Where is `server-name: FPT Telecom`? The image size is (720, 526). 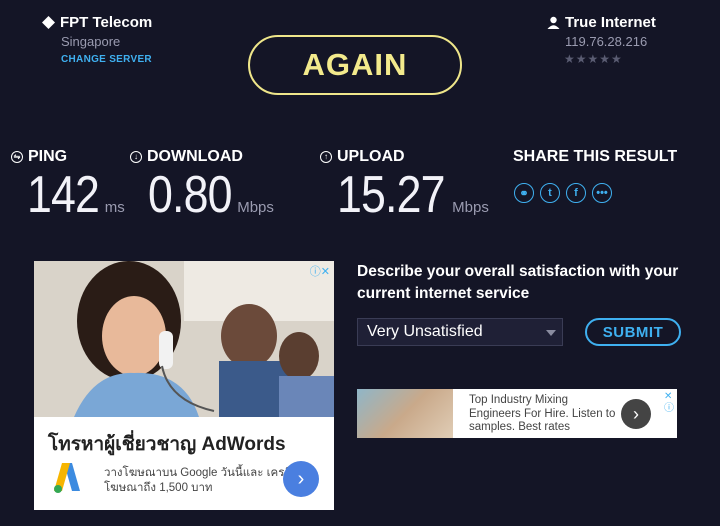
server-name: FPT Telecom is located at coordinates (97, 22).